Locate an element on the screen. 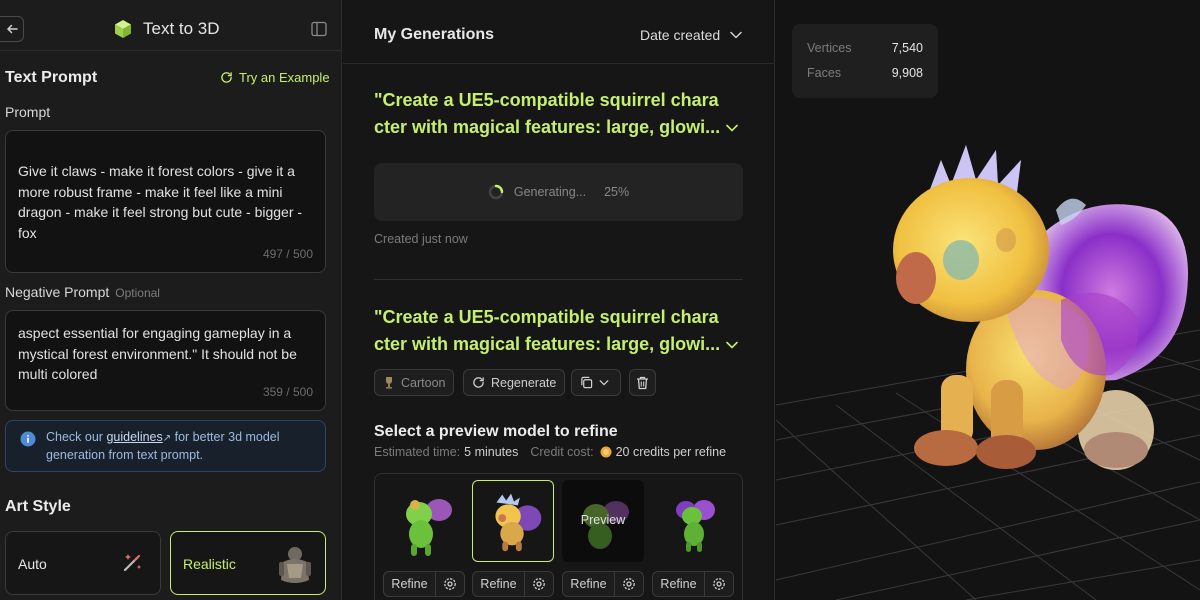 This screenshot has height=600, width=1200. refine-button-4: Refine is located at coordinates (693, 584).